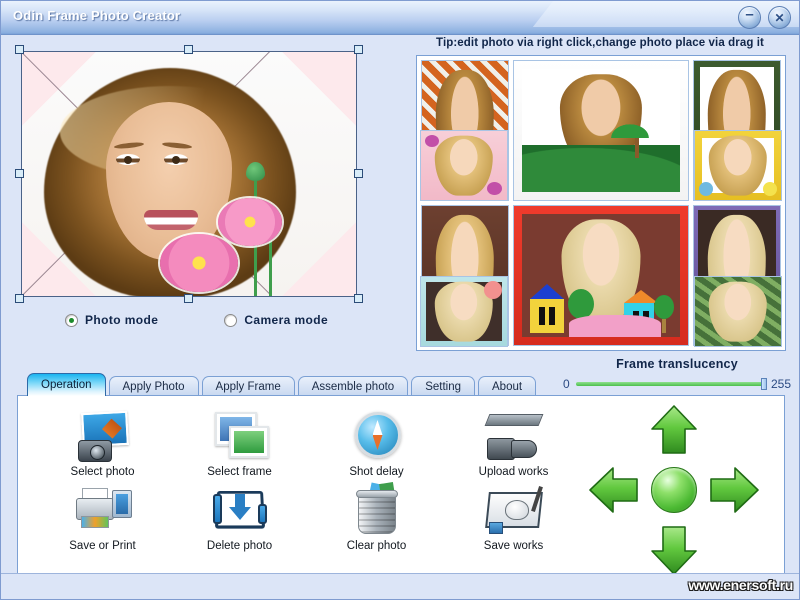 The width and height of the screenshot is (800, 600). I want to click on mouth-shape, so click(171, 220).